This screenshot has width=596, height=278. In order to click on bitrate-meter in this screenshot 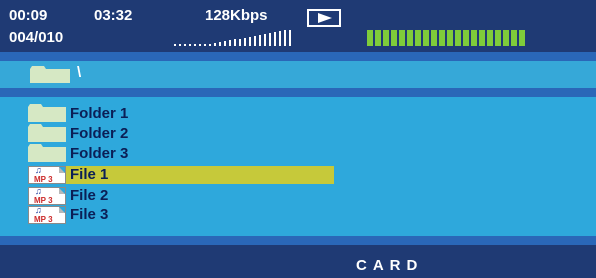, I will do `click(238, 38)`.